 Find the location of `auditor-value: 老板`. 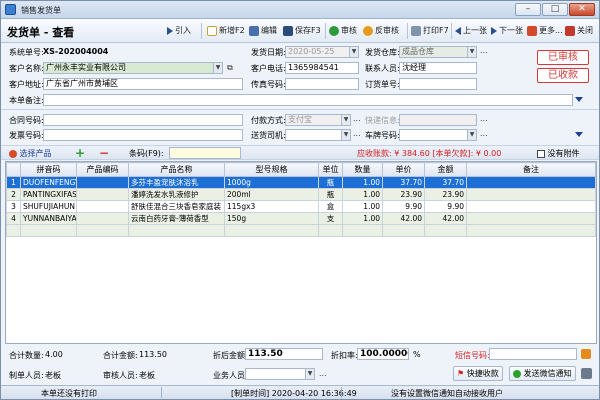

auditor-value: 老板 is located at coordinates (147, 375).